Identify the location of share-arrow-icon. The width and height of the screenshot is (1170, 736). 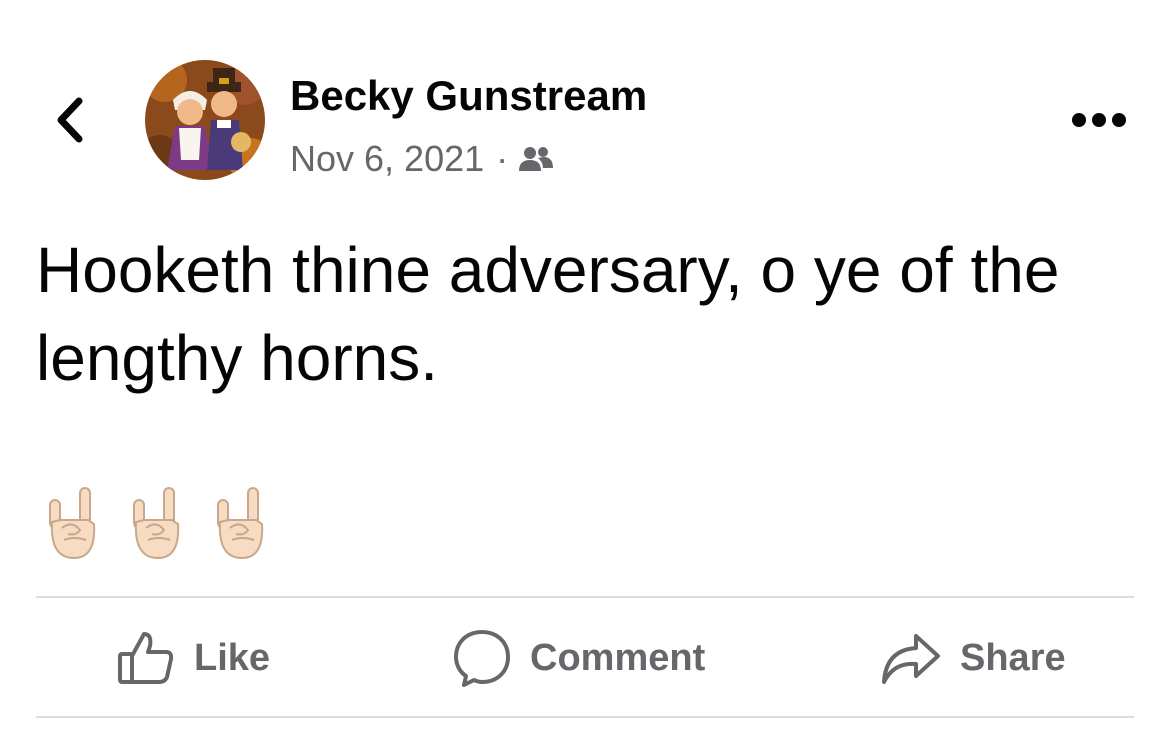
(911, 659).